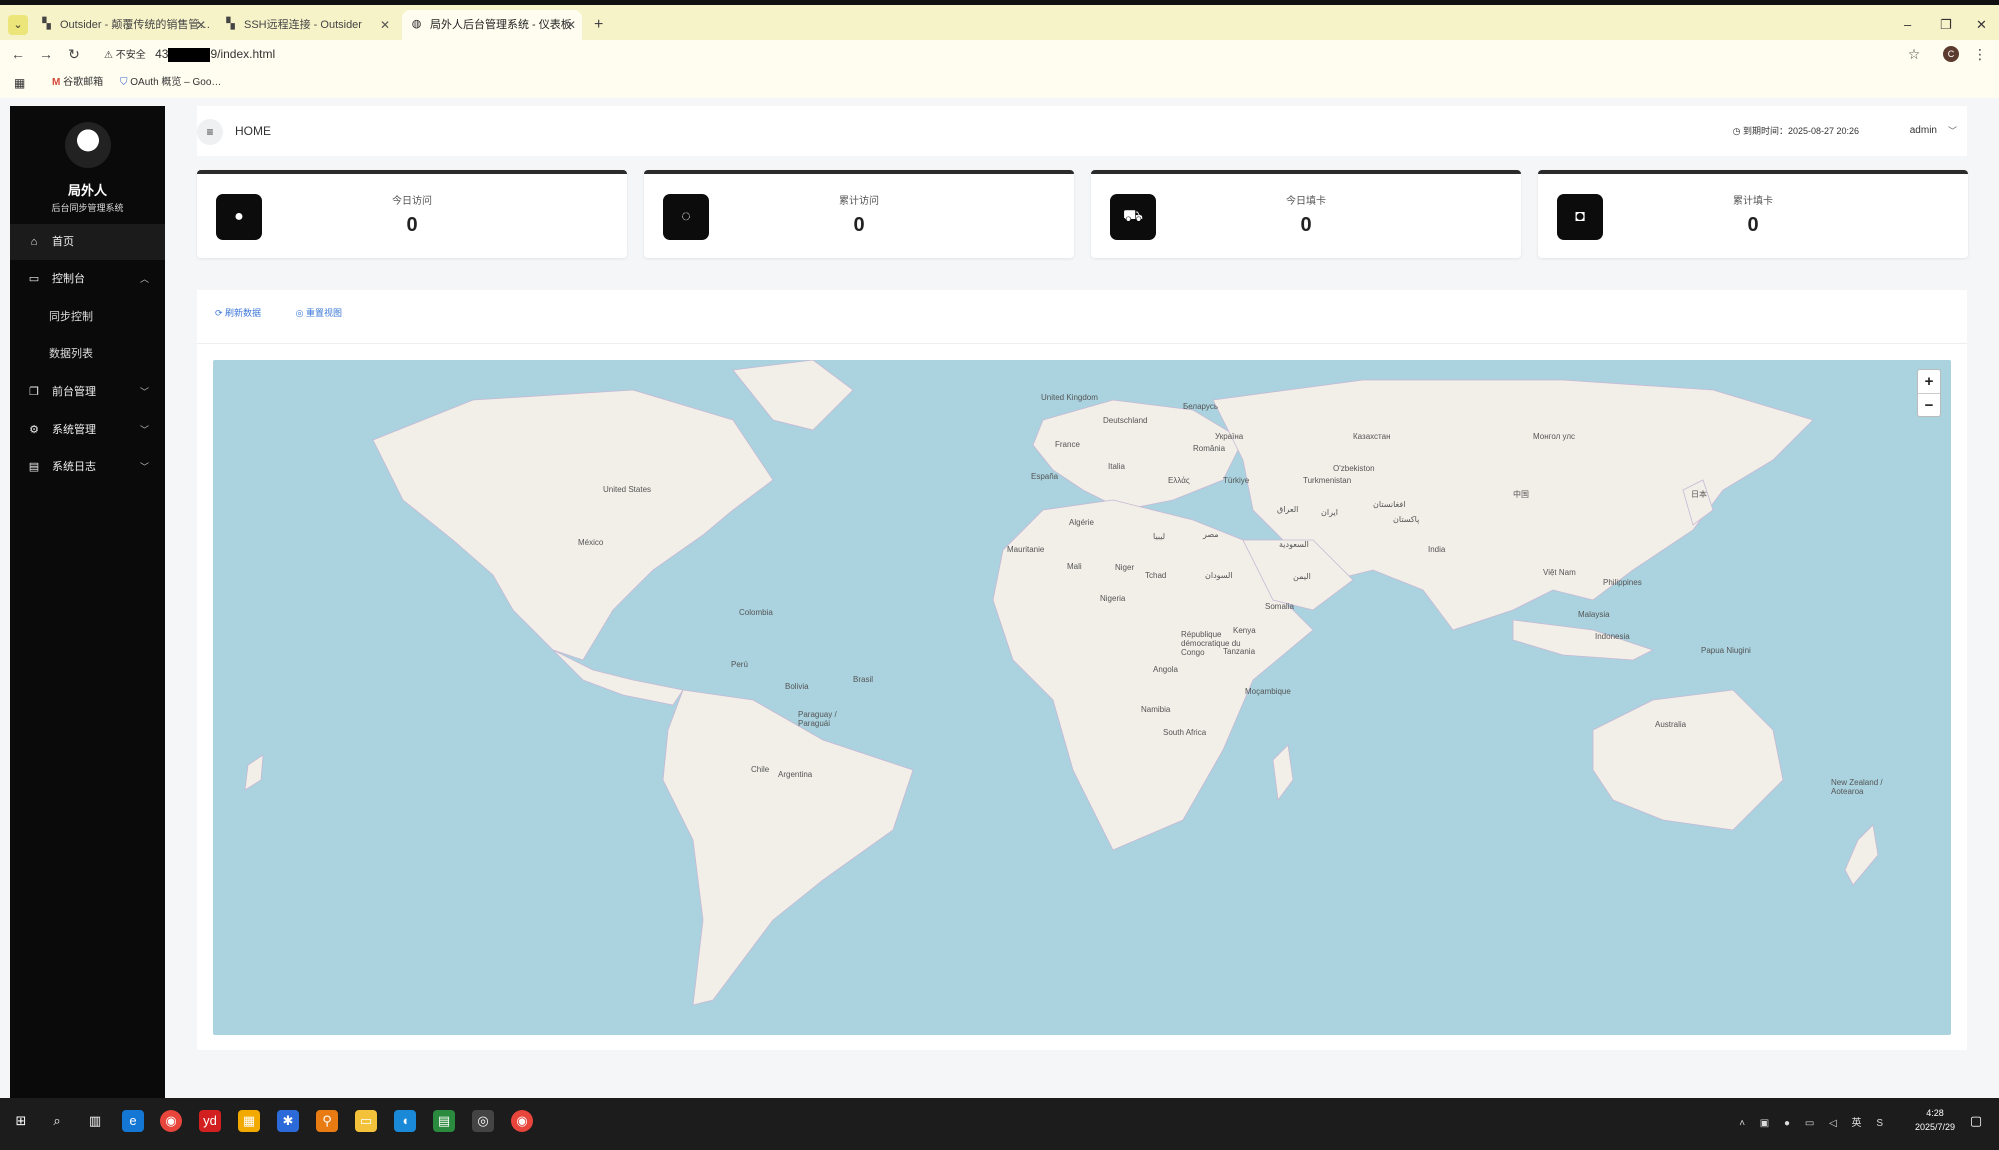 This screenshot has width=1999, height=1150. What do you see at coordinates (405, 1121) in the screenshot?
I see `app-messaging-icon: ◖` at bounding box center [405, 1121].